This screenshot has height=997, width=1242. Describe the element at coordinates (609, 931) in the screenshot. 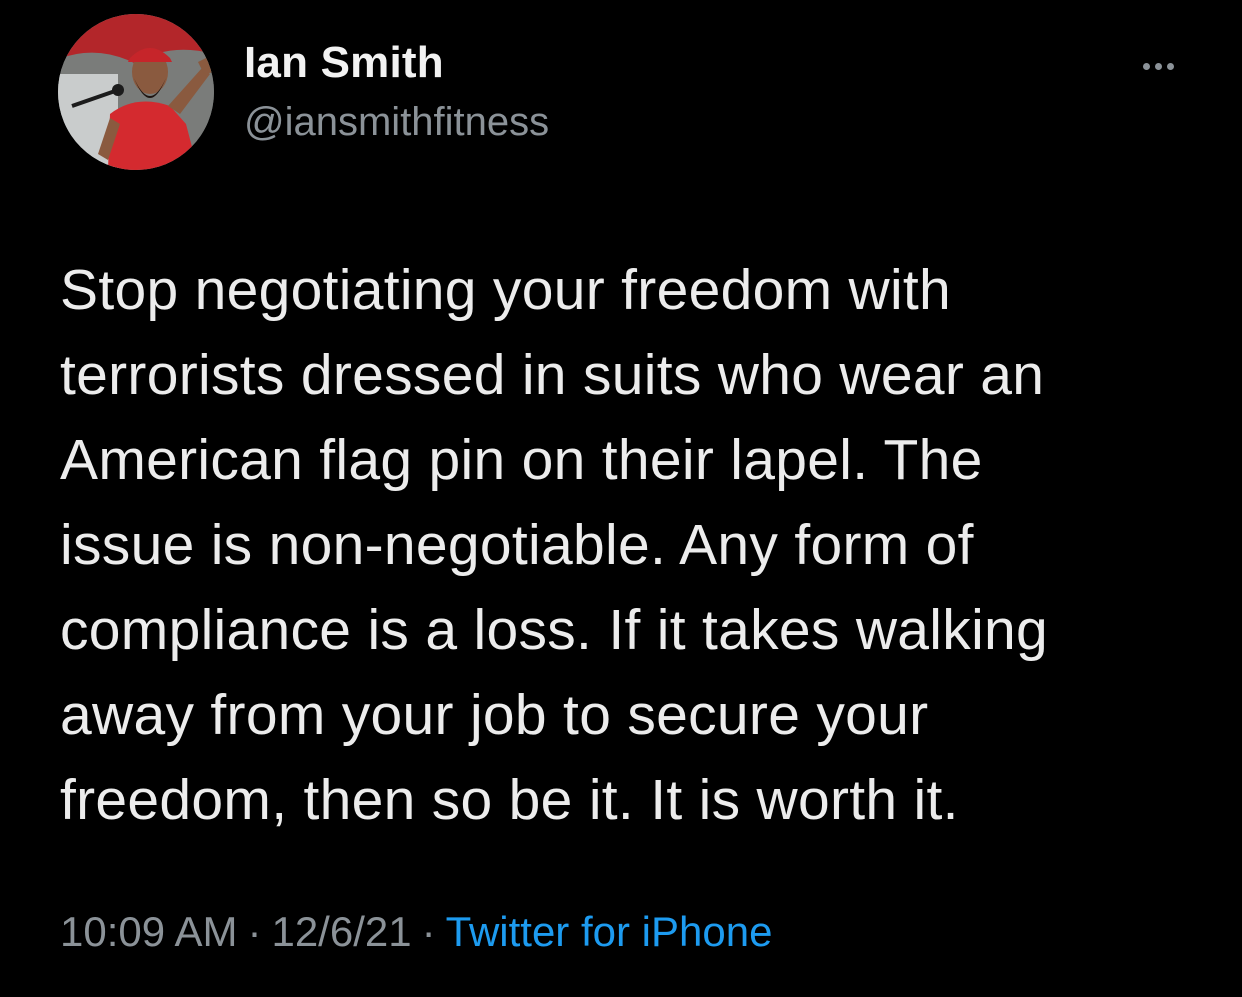

I see `tweet-source-link: Twitter for iPhone` at that location.